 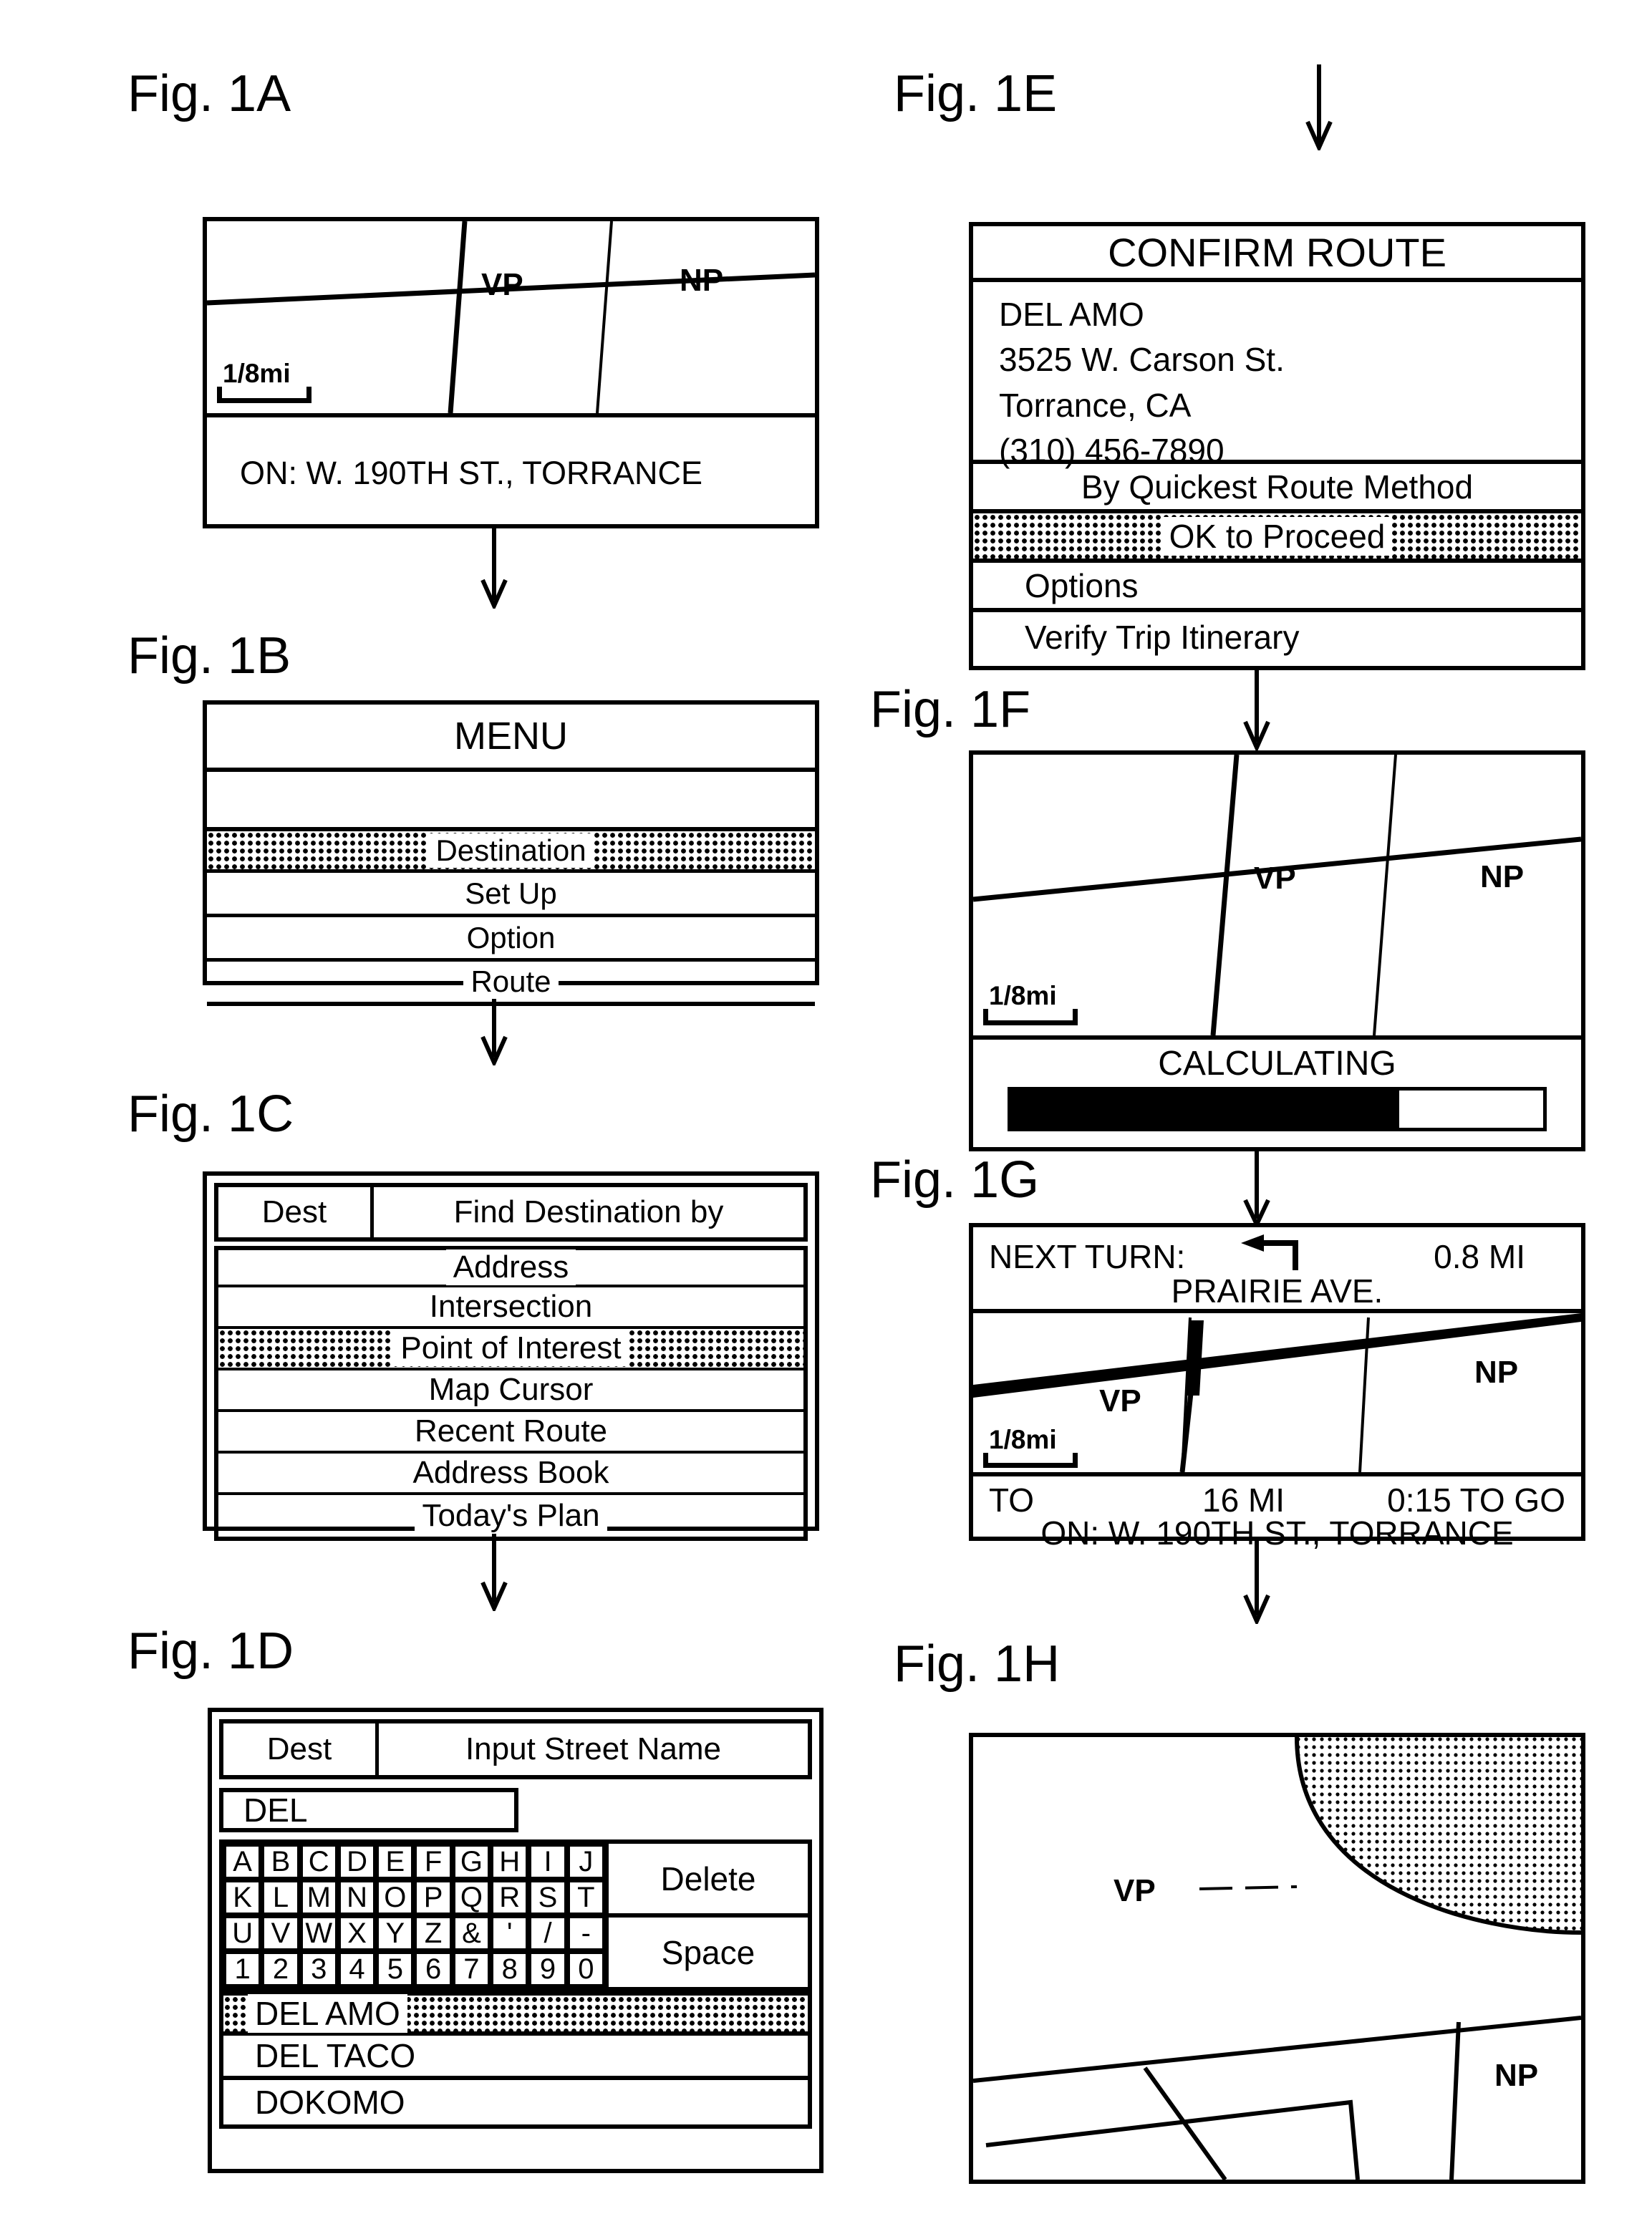 I want to click on key-A: A, so click(x=242, y=1862).